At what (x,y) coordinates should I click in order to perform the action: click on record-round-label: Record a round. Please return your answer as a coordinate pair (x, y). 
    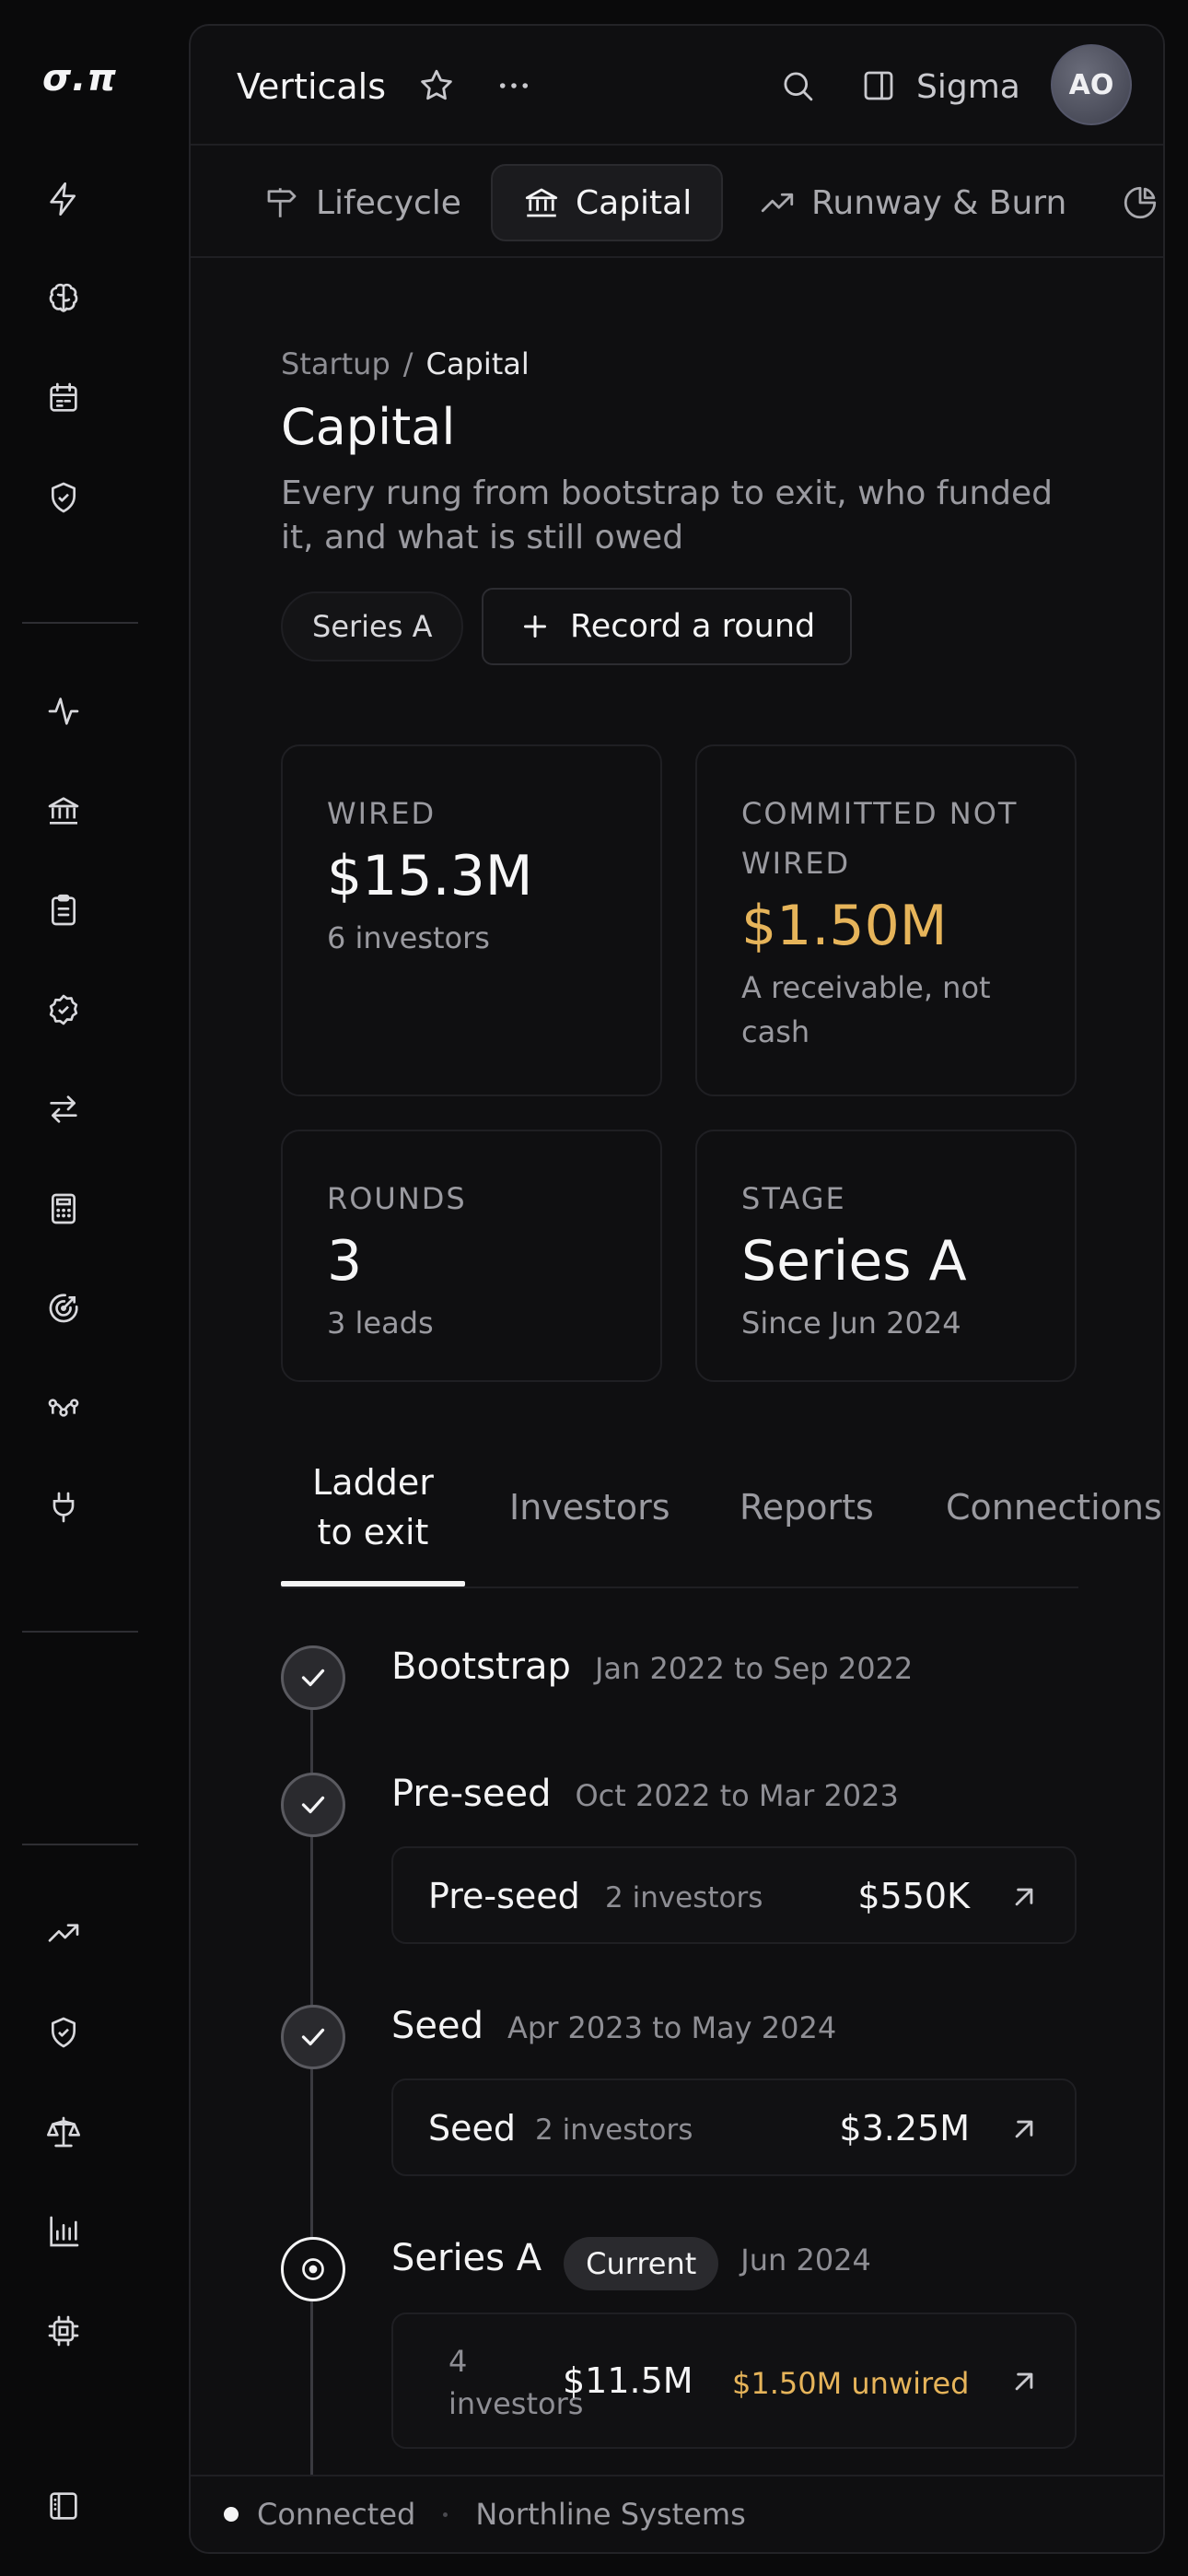
    Looking at the image, I should click on (693, 626).